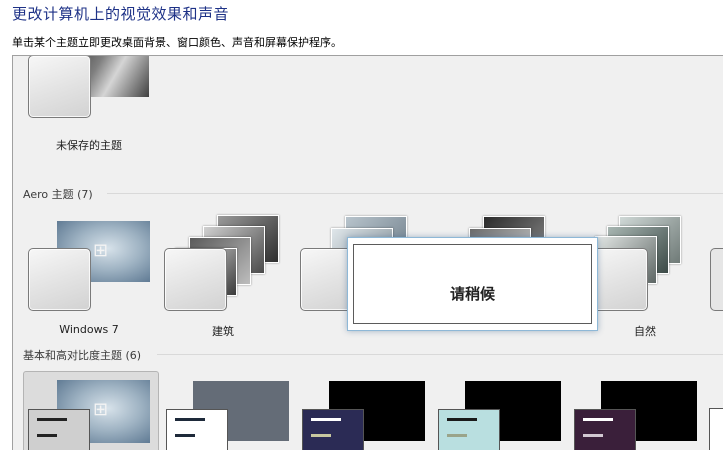 The width and height of the screenshot is (723, 450). Describe the element at coordinates (89, 145) in the screenshot. I see `theme-label: 未保存的主题` at that location.